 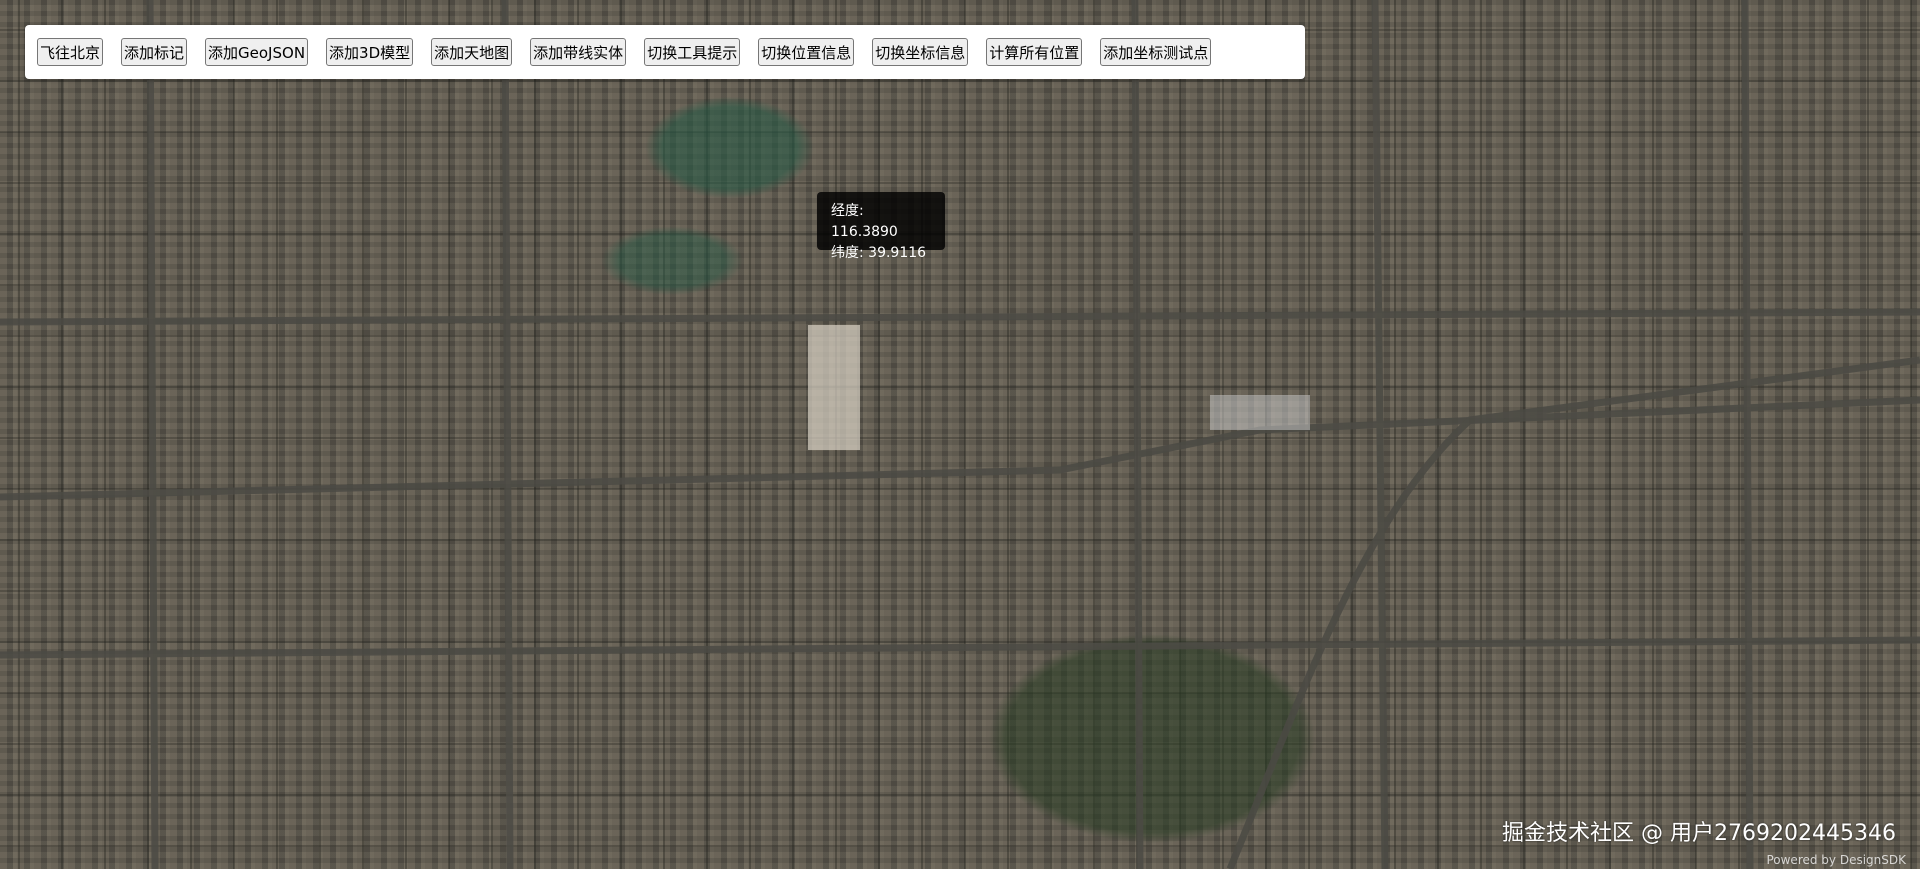 I want to click on coordinate-tooltip: 经度: 116.3890 纬度: 39.9116, so click(x=881, y=226).